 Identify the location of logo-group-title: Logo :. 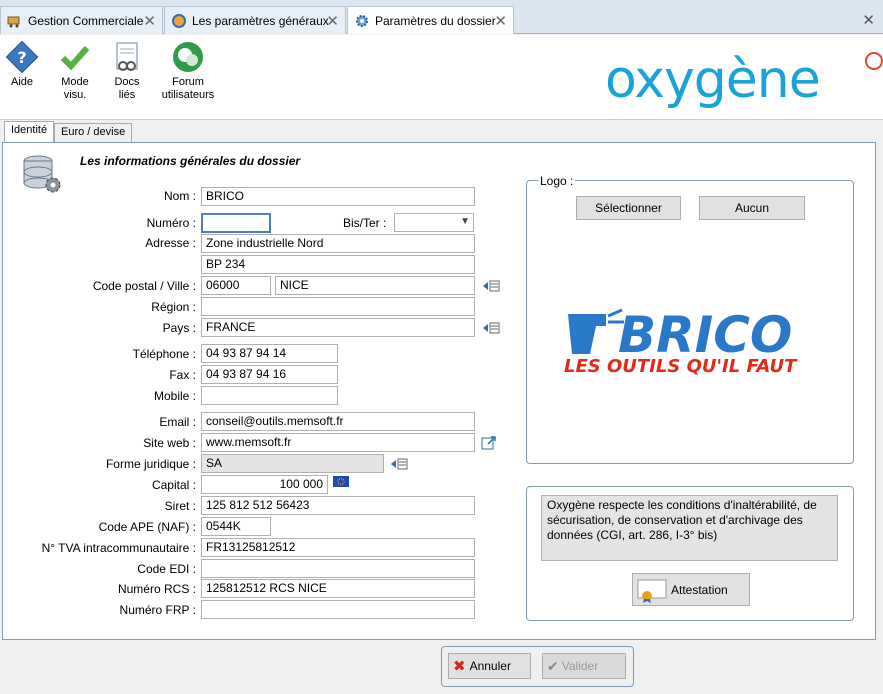
(557, 181).